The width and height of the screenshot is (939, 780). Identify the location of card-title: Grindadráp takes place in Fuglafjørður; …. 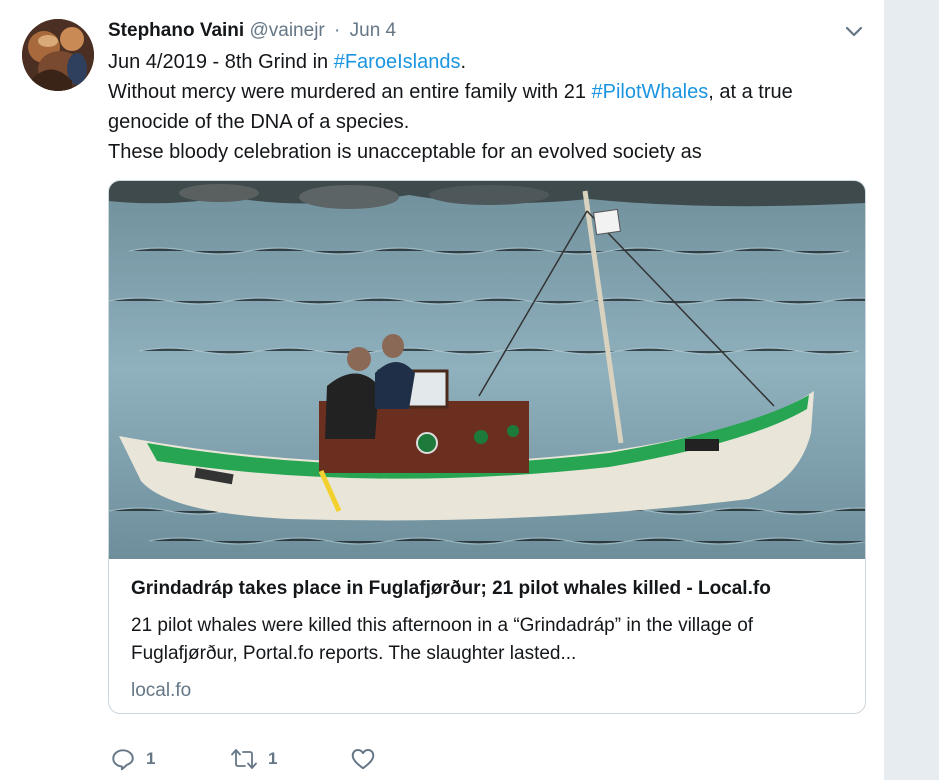
(491, 589).